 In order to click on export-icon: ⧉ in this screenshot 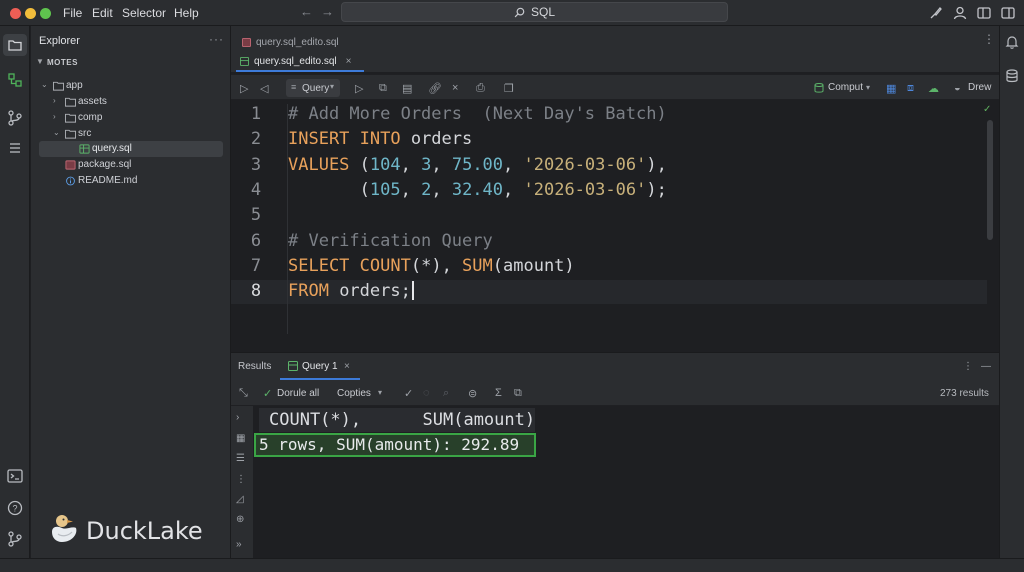, I will do `click(518, 393)`.